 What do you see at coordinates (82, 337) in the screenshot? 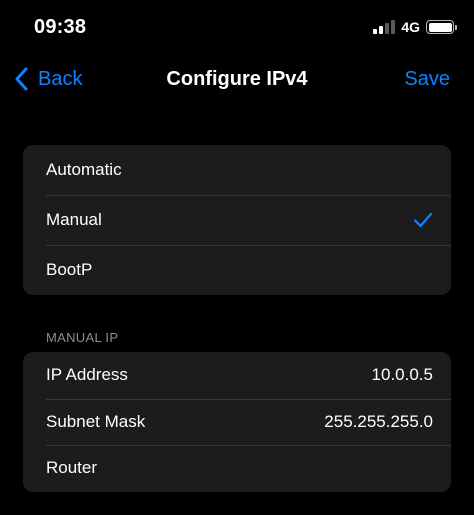
I see `manual-ip-section-header: MANUAL IP` at bounding box center [82, 337].